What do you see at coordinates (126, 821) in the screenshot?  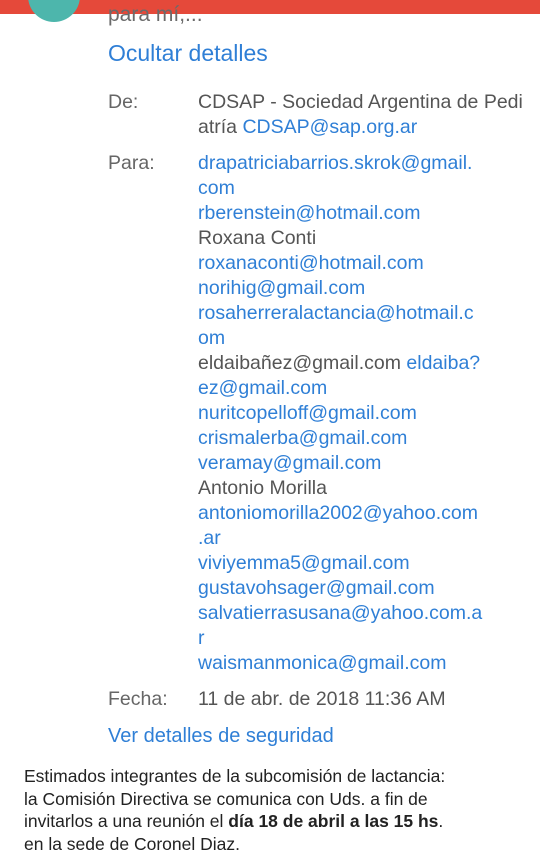 I see `body-text: invitarlos a una reunión el` at bounding box center [126, 821].